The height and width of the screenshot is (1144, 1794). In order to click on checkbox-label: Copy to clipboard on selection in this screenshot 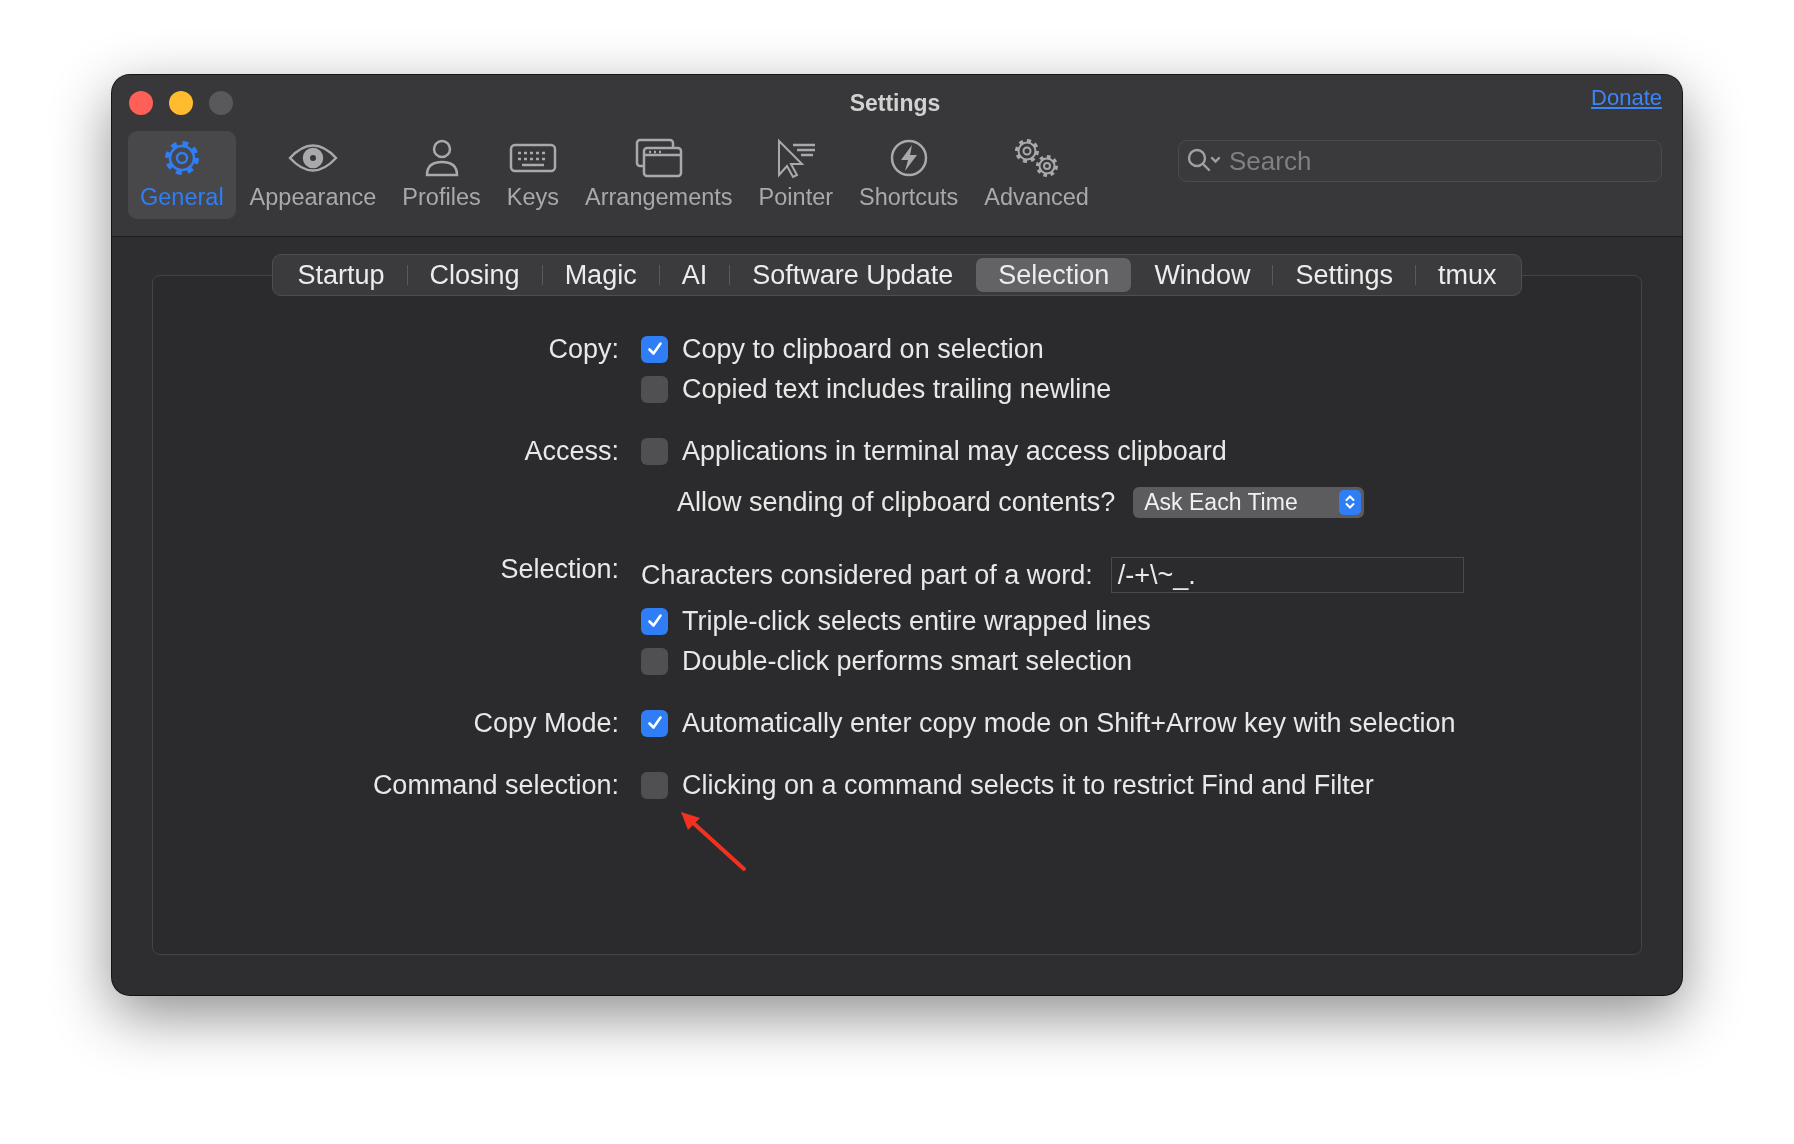, I will do `click(863, 349)`.